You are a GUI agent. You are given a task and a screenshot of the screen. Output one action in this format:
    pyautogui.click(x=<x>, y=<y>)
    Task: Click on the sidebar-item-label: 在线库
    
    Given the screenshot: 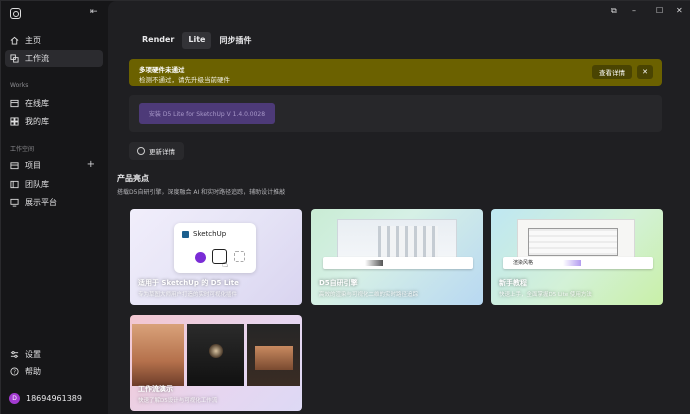 What is the action you would take?
    pyautogui.click(x=37, y=103)
    